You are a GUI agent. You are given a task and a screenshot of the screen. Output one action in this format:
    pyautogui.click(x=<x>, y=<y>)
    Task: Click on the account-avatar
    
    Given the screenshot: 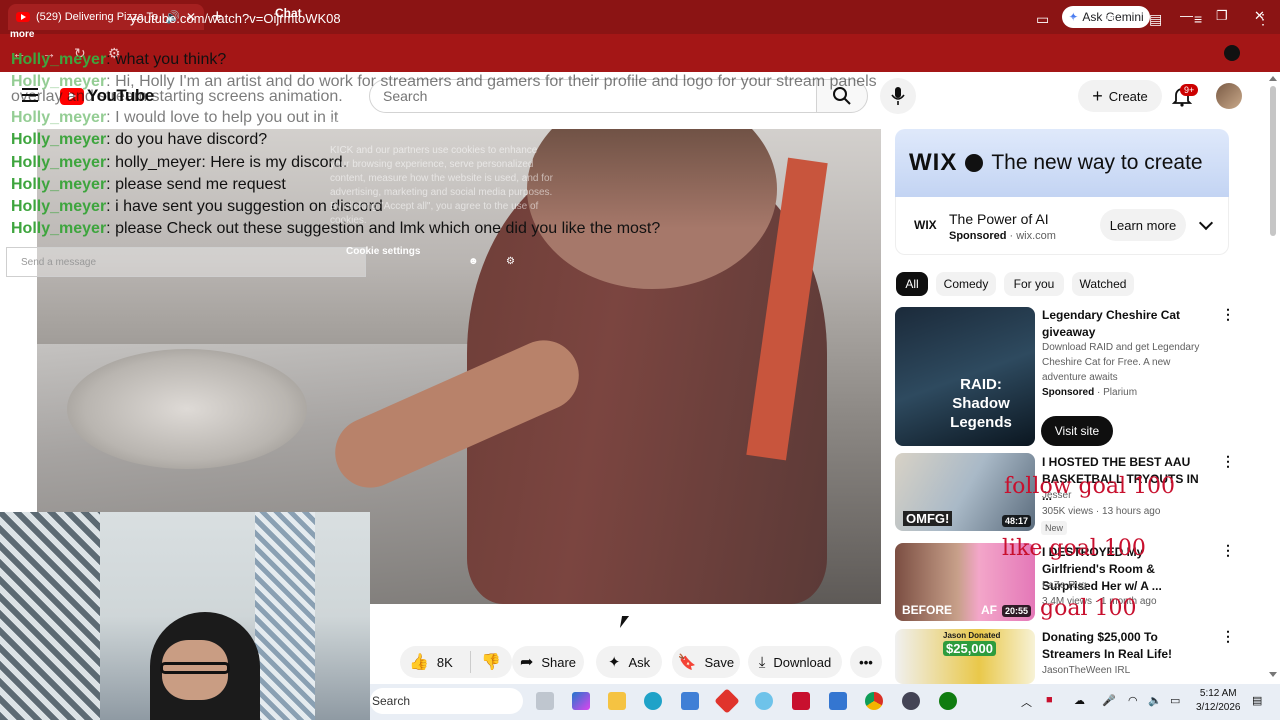 What is the action you would take?
    pyautogui.click(x=1229, y=96)
    